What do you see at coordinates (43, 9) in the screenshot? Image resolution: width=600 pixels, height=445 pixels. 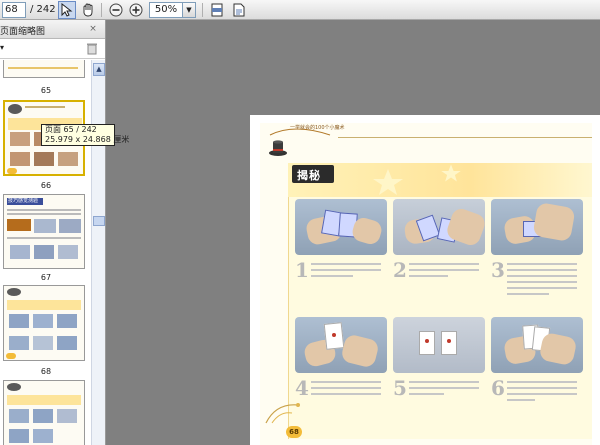 I see `page-total-label: / 242` at bounding box center [43, 9].